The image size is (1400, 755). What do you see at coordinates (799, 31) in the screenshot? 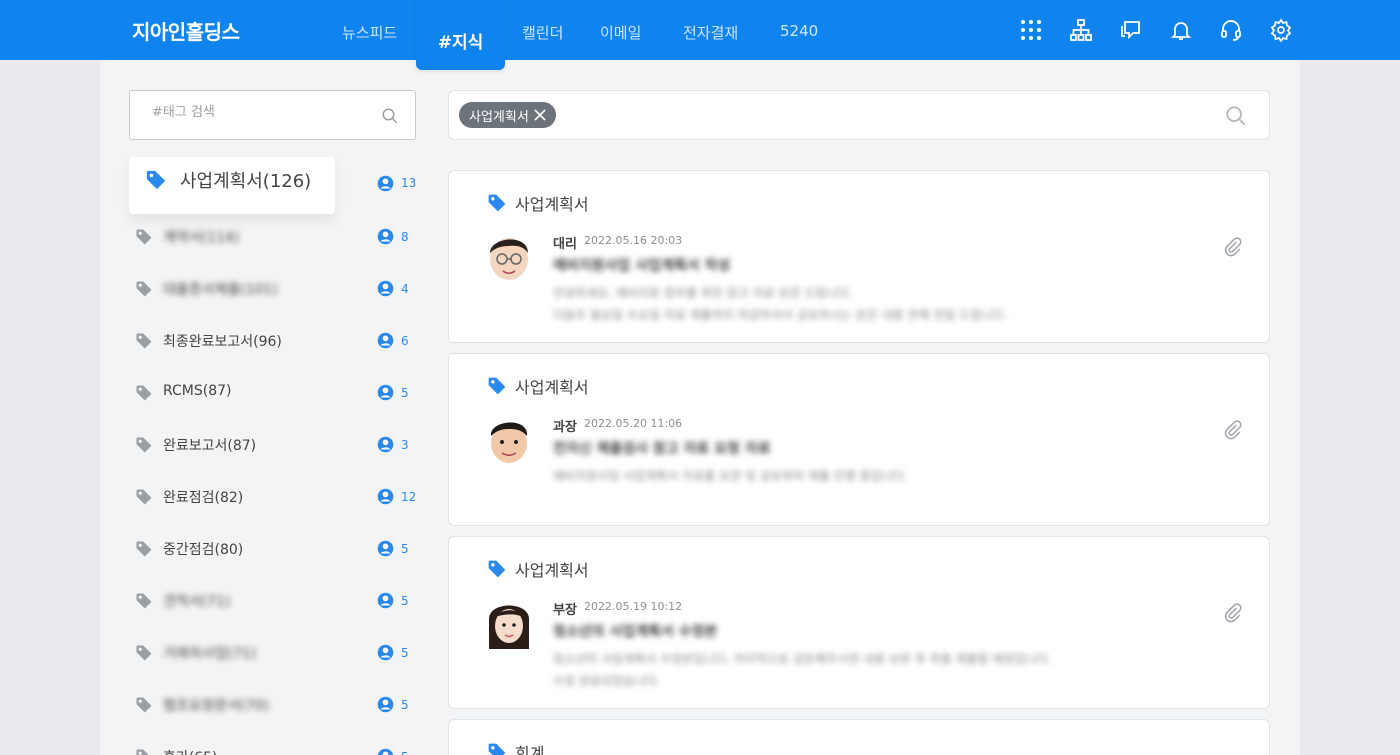
I see `nav-5240: 5240` at bounding box center [799, 31].